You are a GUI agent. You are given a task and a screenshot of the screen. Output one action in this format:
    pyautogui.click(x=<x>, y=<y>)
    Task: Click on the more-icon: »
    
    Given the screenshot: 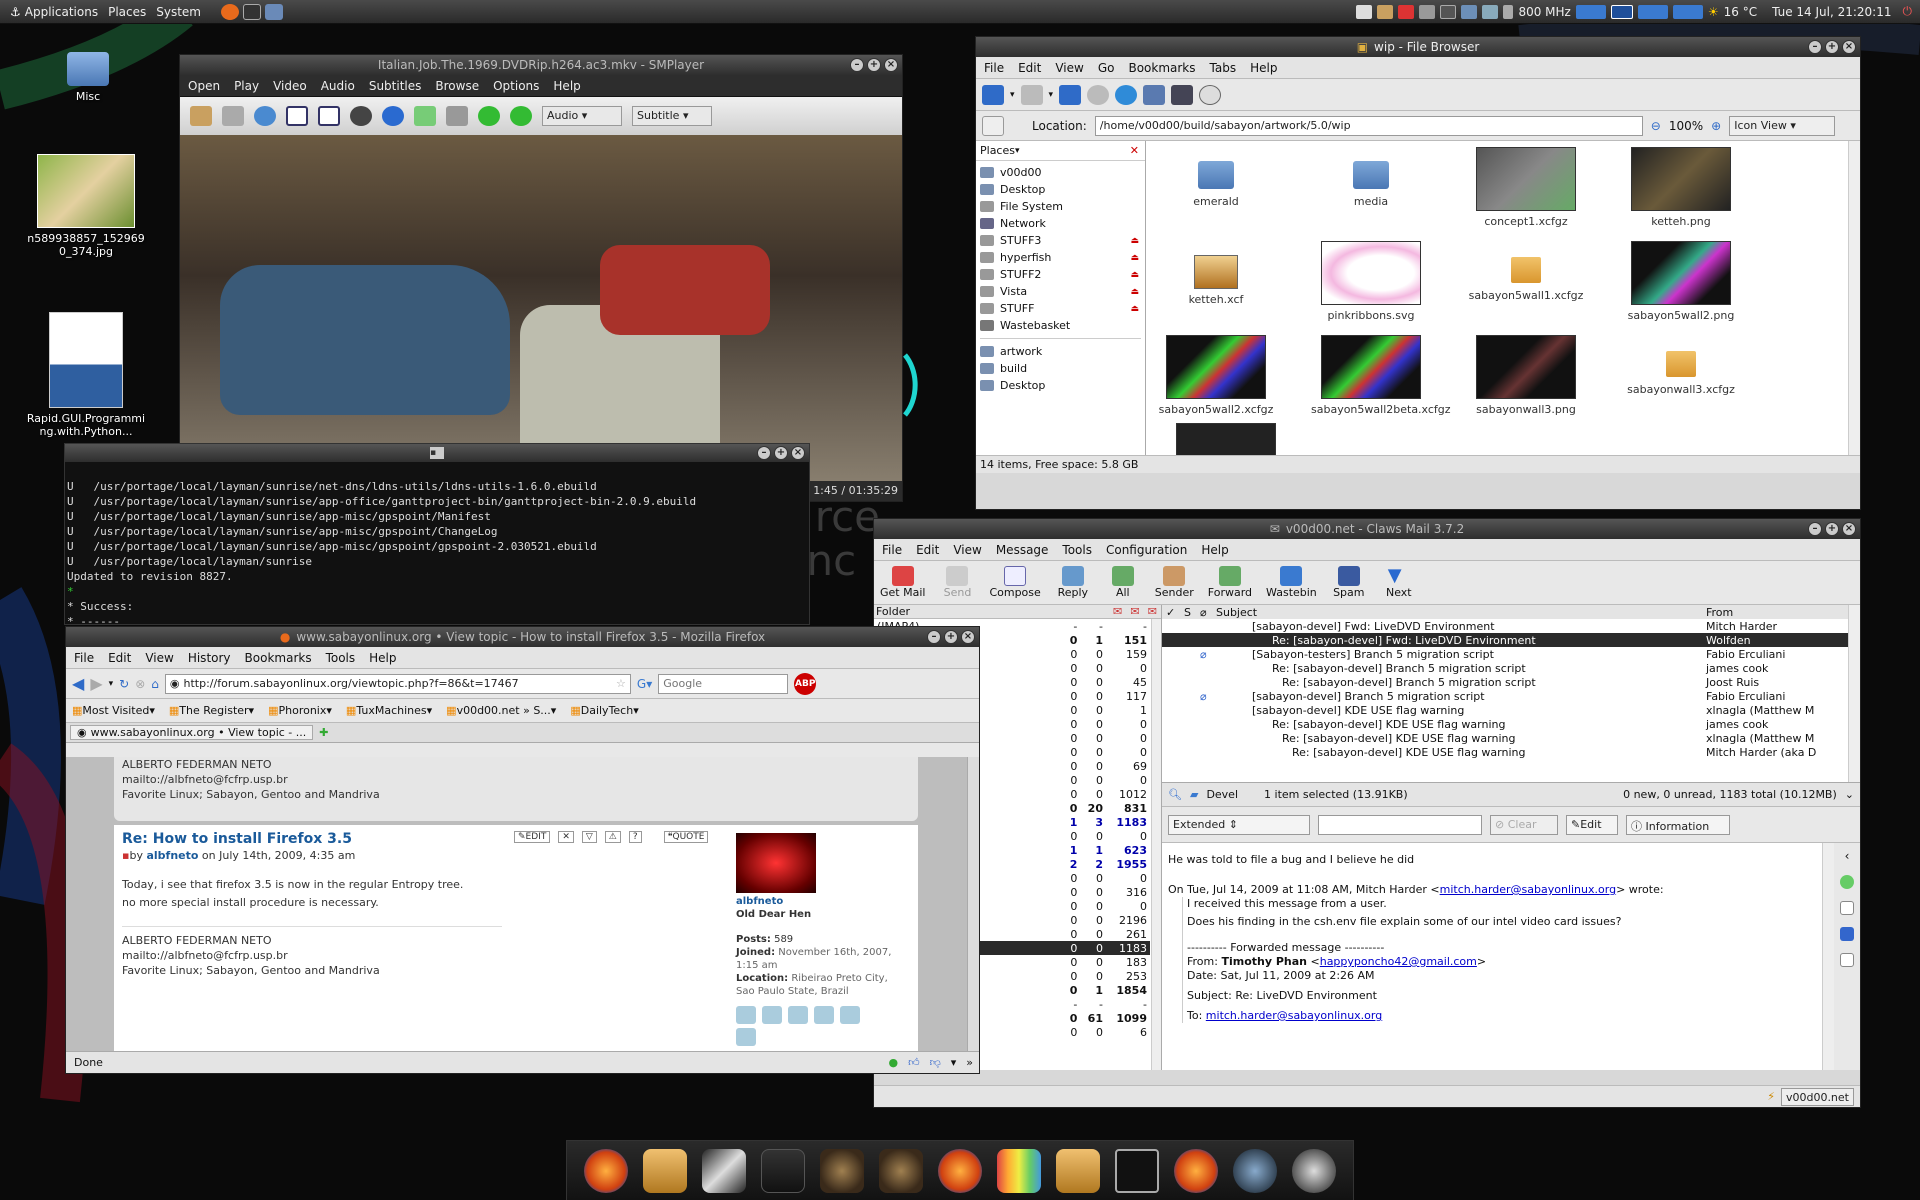 What is the action you would take?
    pyautogui.click(x=969, y=1062)
    